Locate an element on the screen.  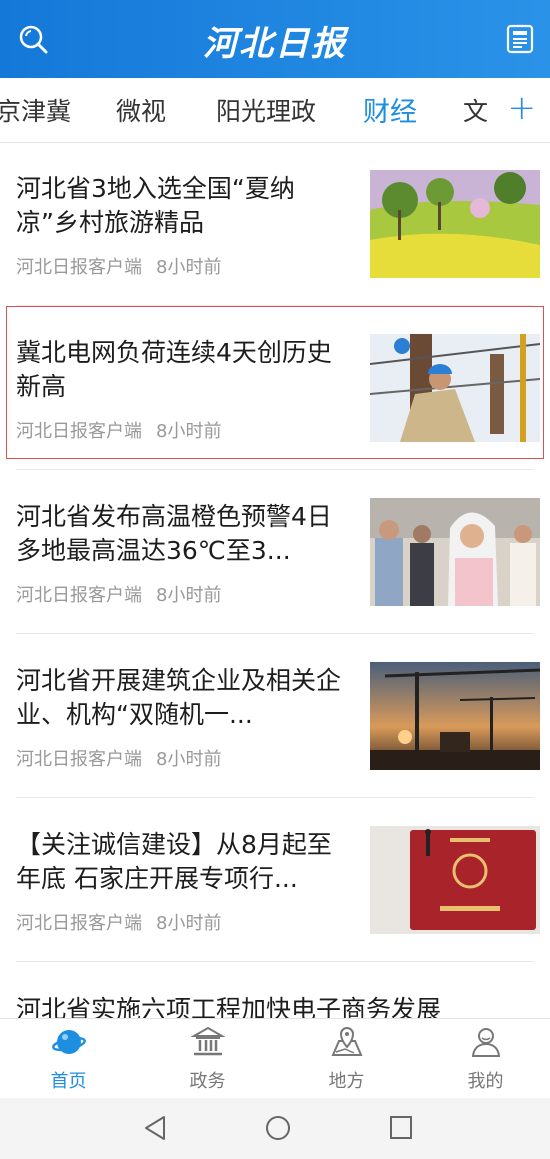
tab-sunshine-governance: 阳光理政 is located at coordinates (266, 110).